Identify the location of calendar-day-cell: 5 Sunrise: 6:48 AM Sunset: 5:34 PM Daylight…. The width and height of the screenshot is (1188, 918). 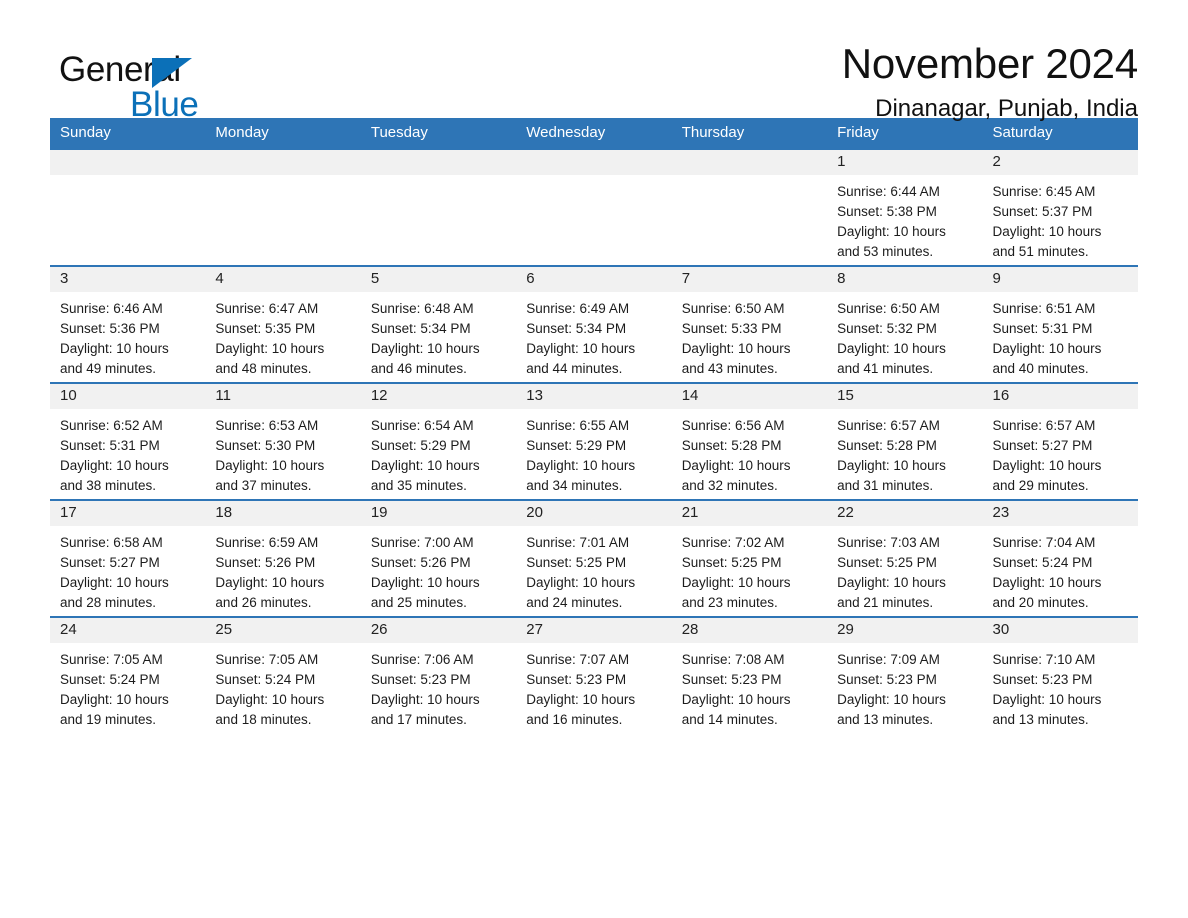
(438, 323).